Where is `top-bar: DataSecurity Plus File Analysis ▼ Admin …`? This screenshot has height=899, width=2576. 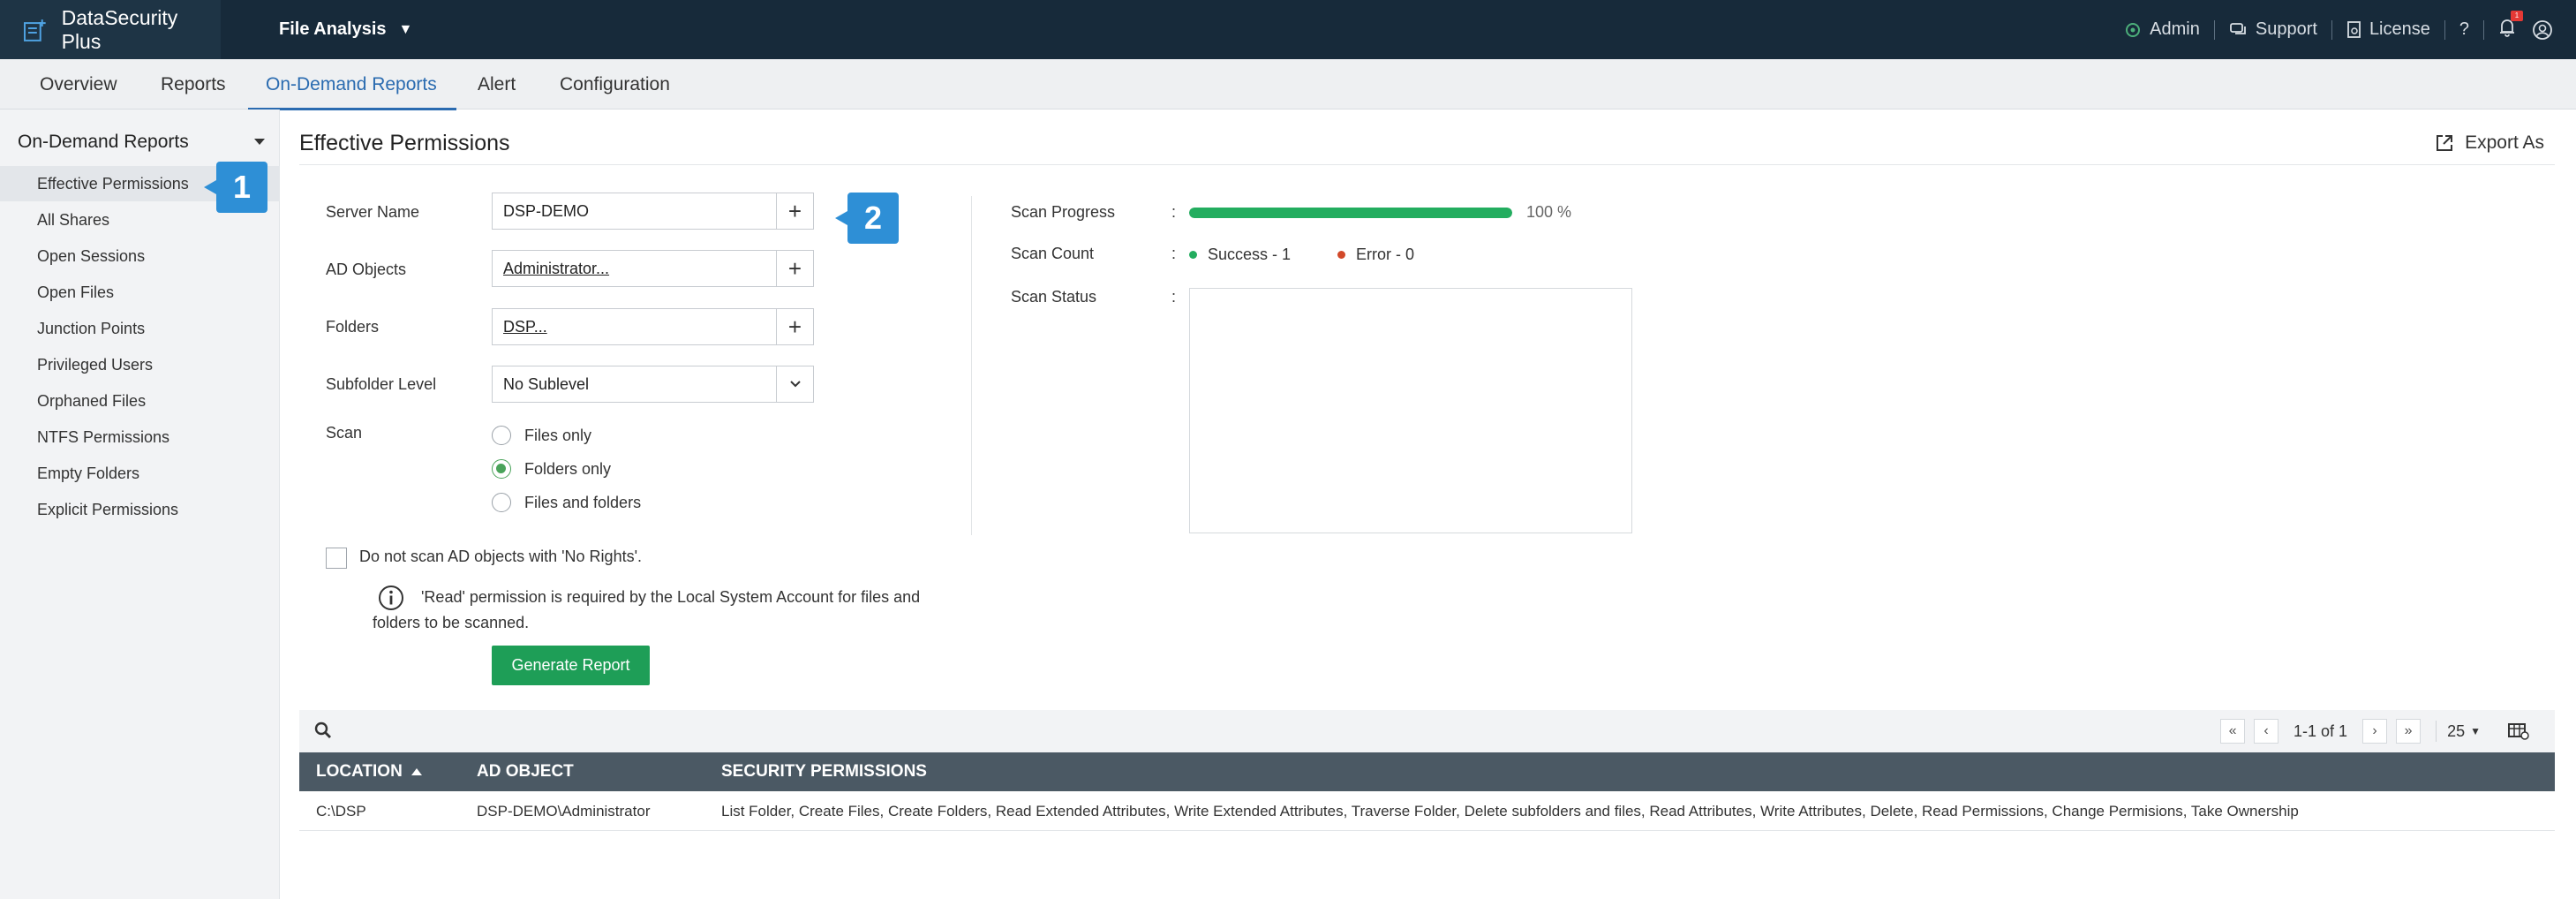
top-bar: DataSecurity Plus File Analysis ▼ Admin … is located at coordinates (1288, 29).